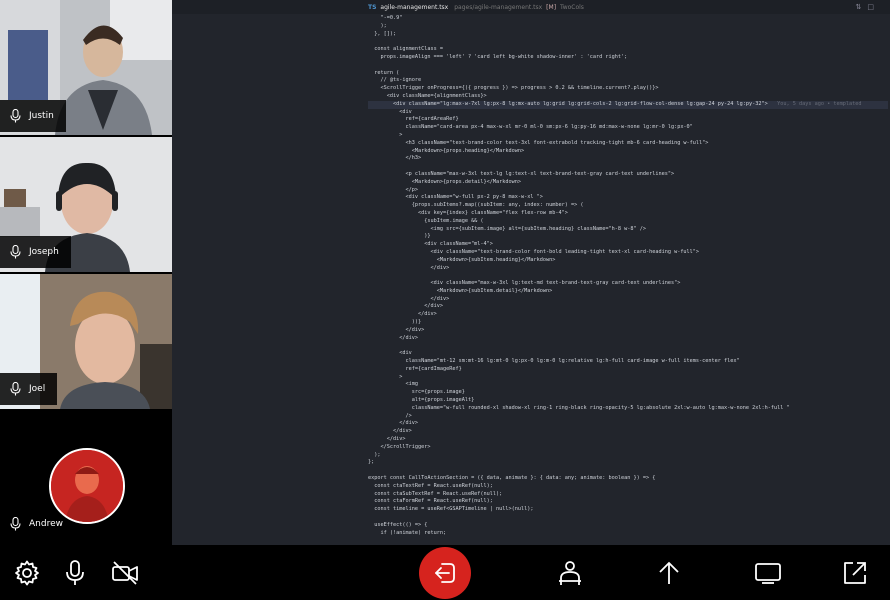 The image size is (890, 600). What do you see at coordinates (445, 181) in the screenshot?
I see `code-line: <Markdown>{props.detail}</Markdown>` at bounding box center [445, 181].